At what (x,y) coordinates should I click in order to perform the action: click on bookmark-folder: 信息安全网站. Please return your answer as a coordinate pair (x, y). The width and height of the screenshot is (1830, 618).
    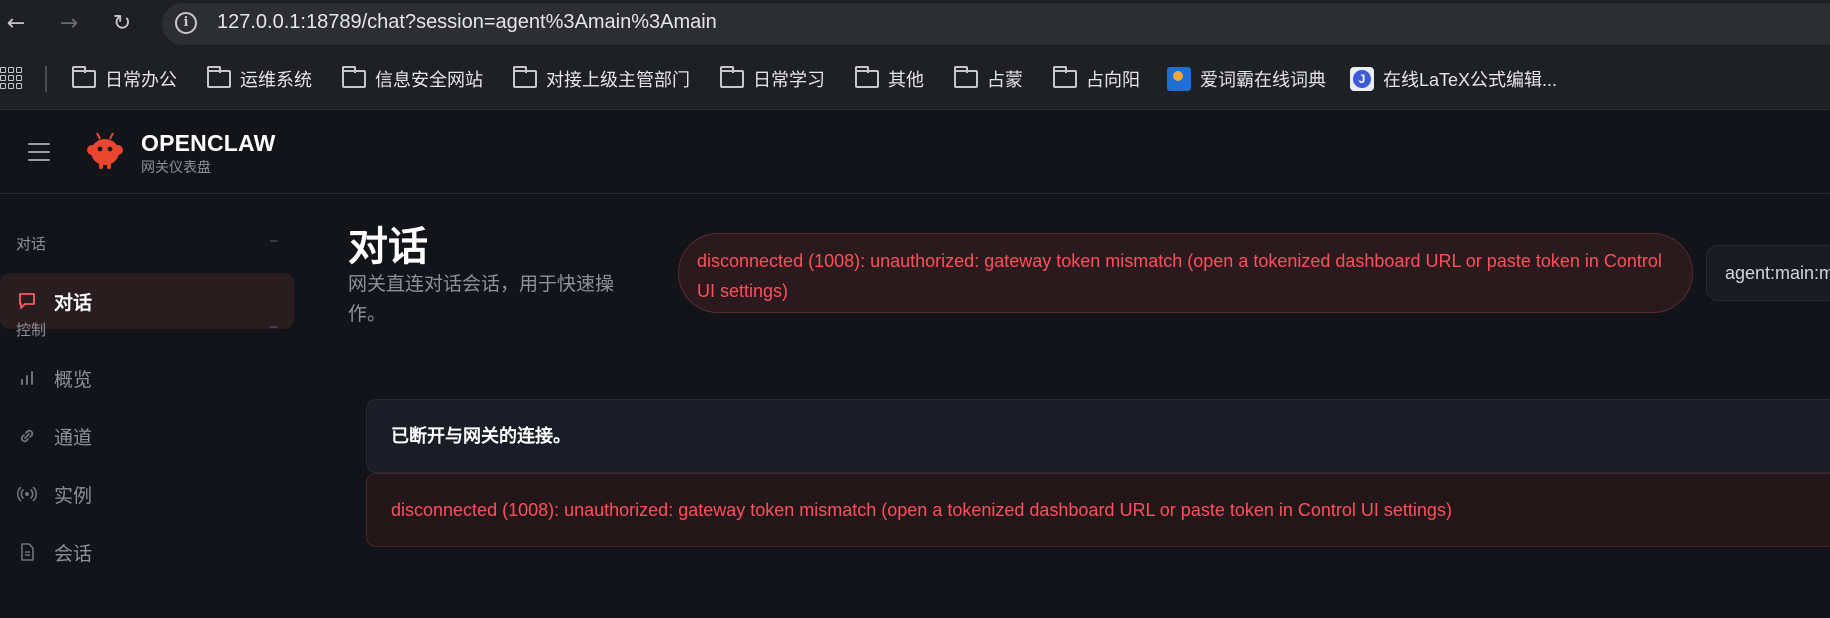
    Looking at the image, I should click on (412, 79).